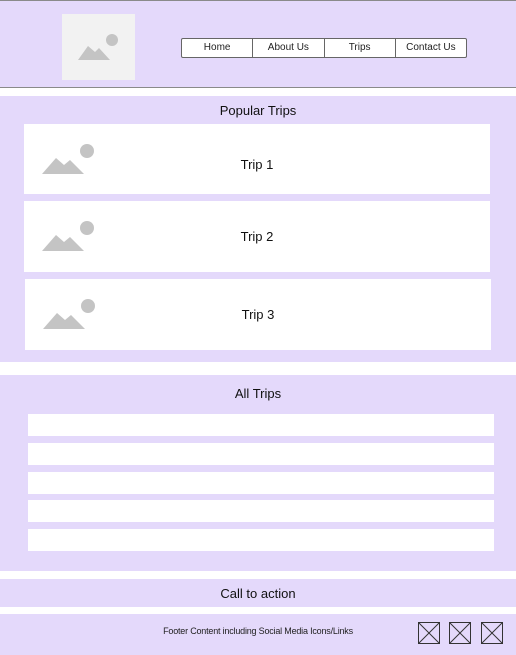  What do you see at coordinates (258, 393) in the screenshot?
I see `all-trips-title: All Trips` at bounding box center [258, 393].